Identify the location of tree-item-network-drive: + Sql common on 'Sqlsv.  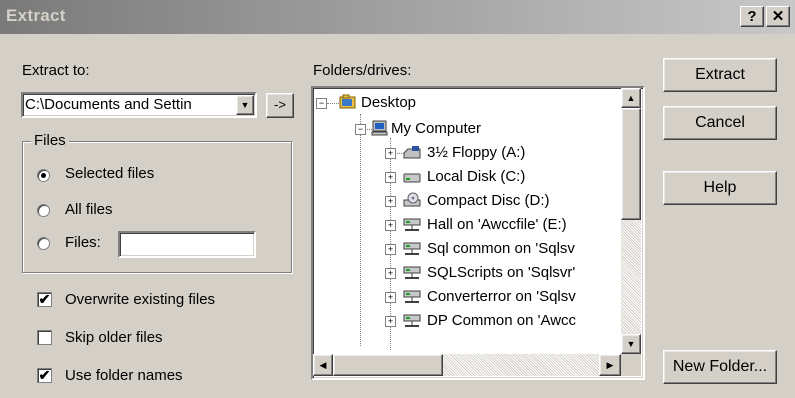
(473, 249).